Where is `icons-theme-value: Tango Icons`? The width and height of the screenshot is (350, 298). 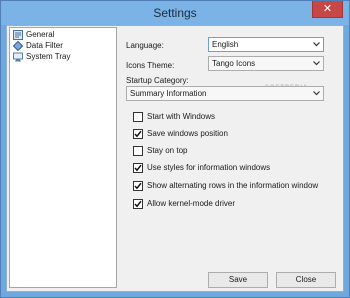
icons-theme-value: Tango Icons is located at coordinates (234, 63).